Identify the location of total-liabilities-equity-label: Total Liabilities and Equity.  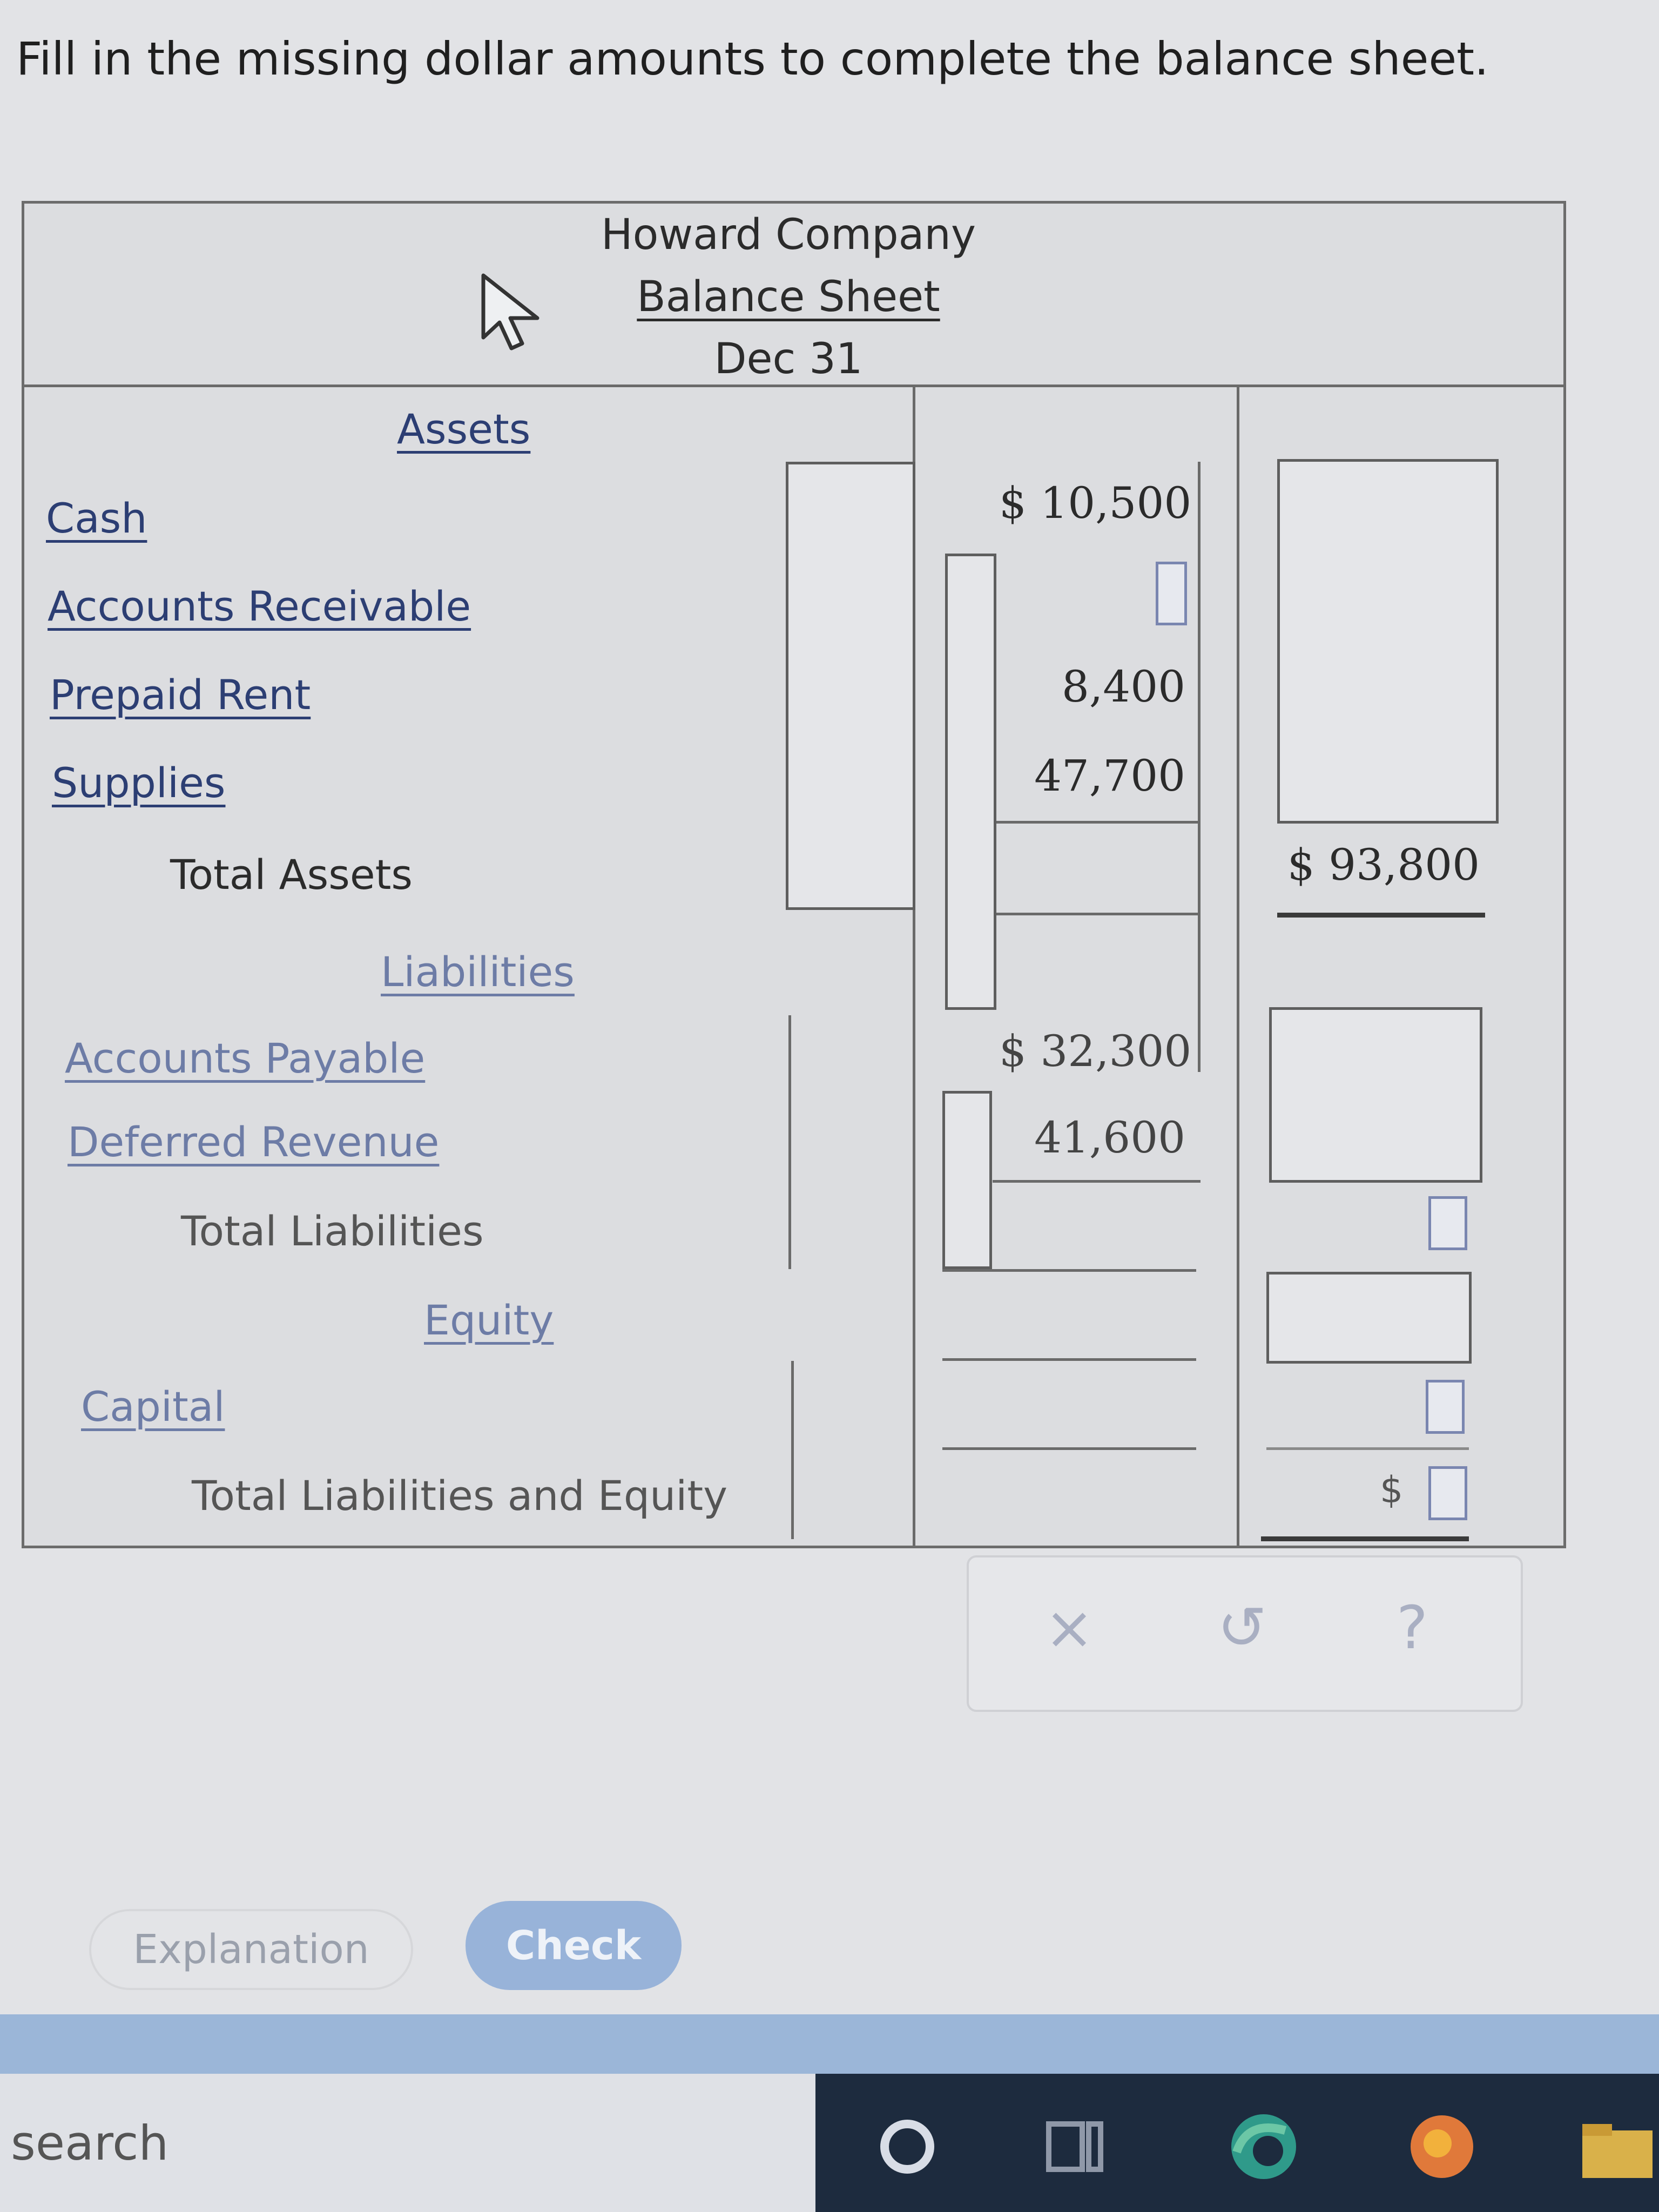
(460, 1496).